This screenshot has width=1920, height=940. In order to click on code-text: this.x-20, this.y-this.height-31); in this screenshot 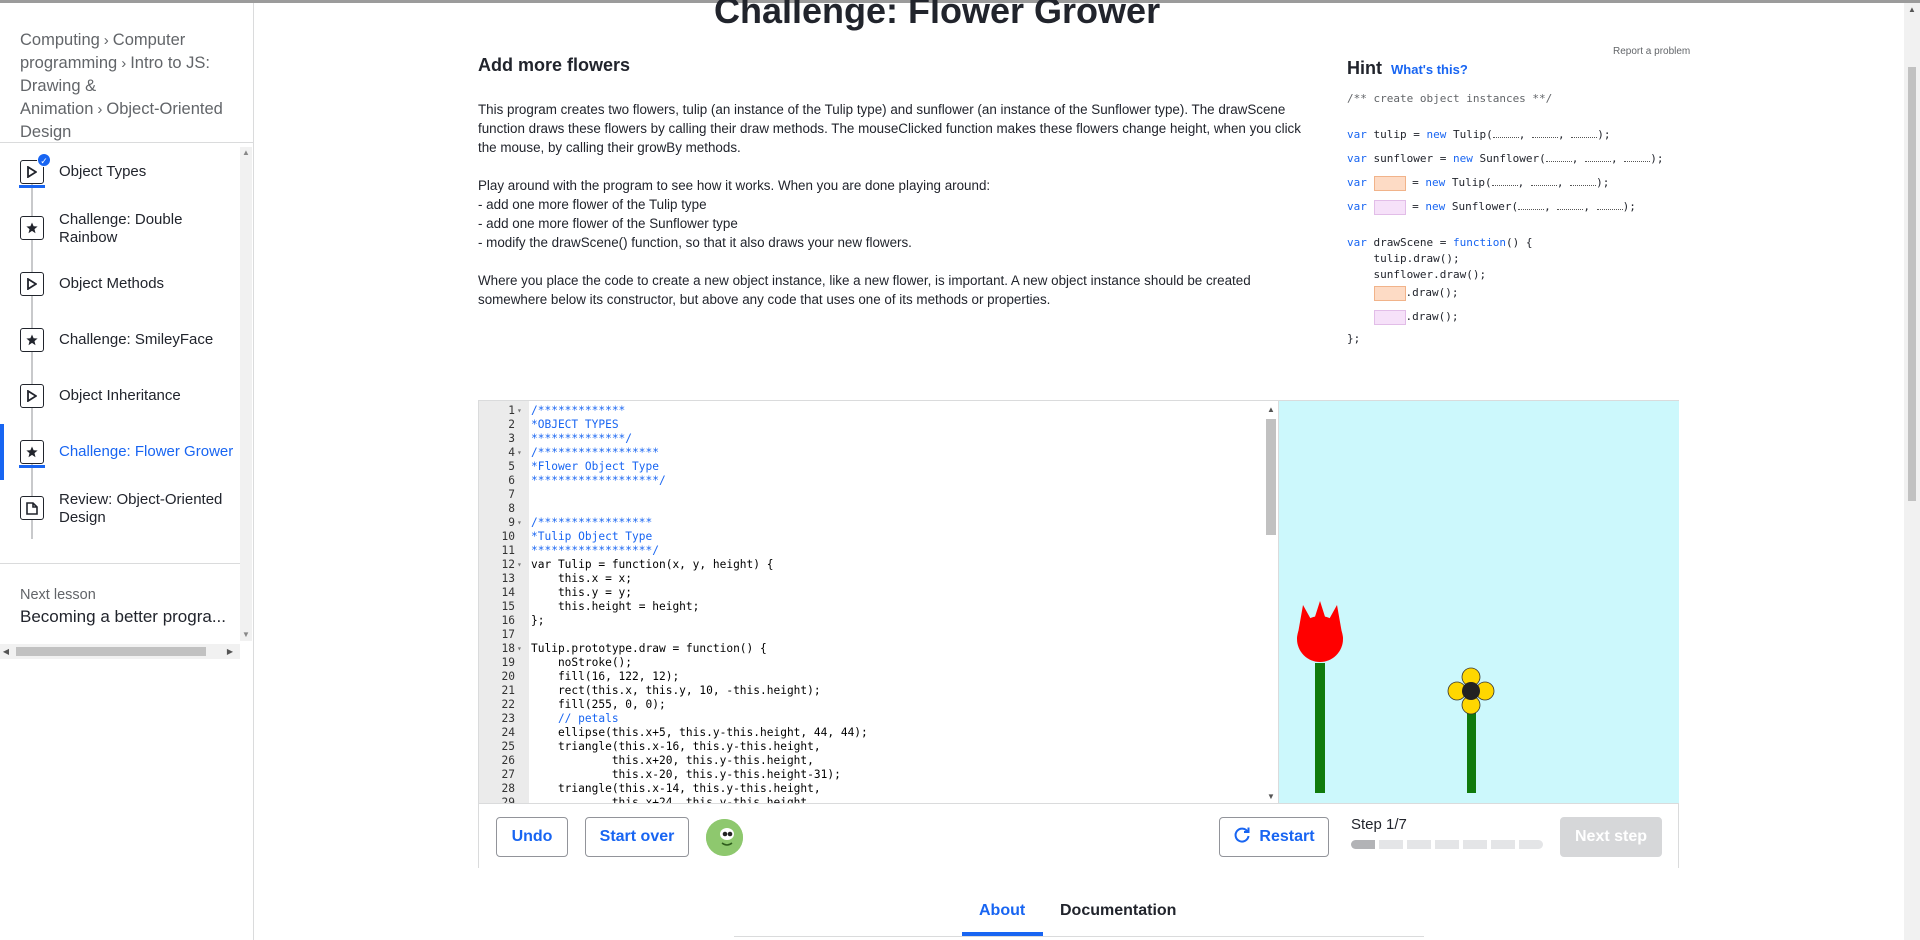, I will do `click(686, 774)`.